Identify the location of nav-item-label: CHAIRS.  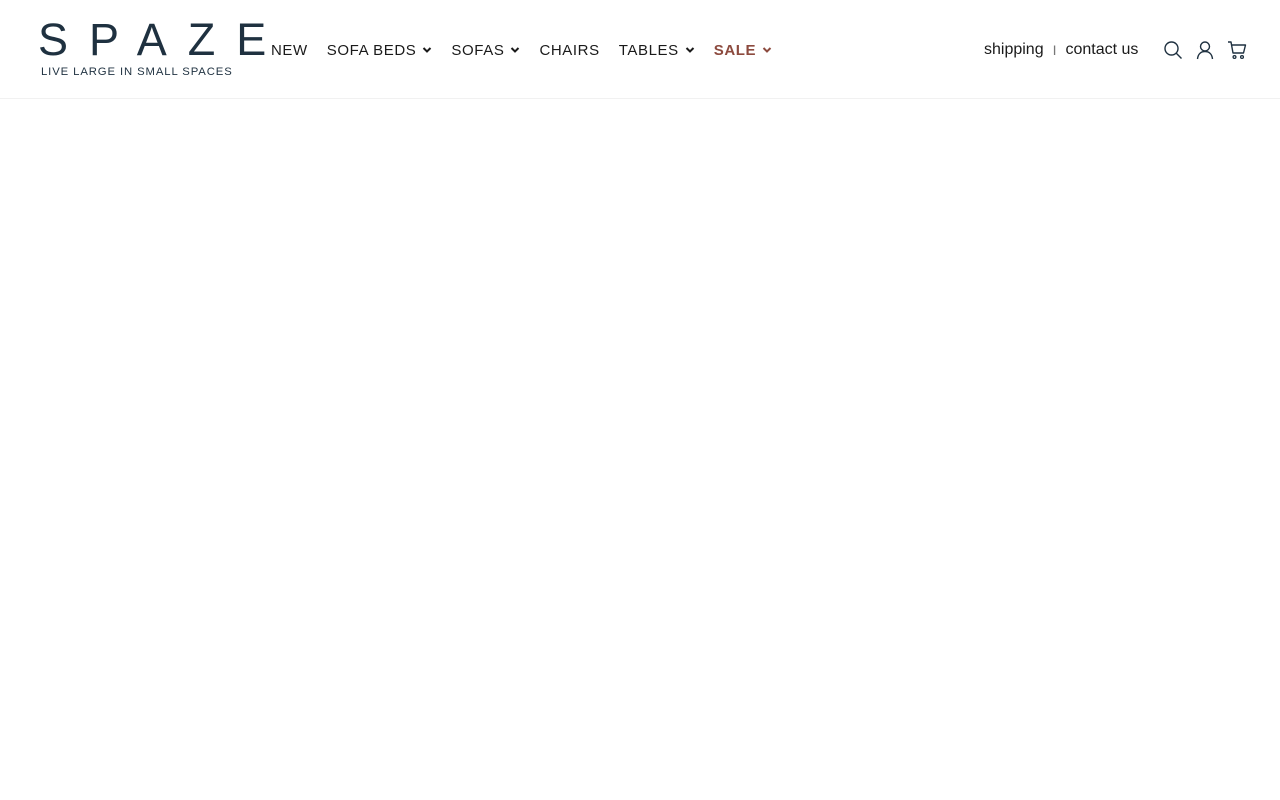
(569, 50).